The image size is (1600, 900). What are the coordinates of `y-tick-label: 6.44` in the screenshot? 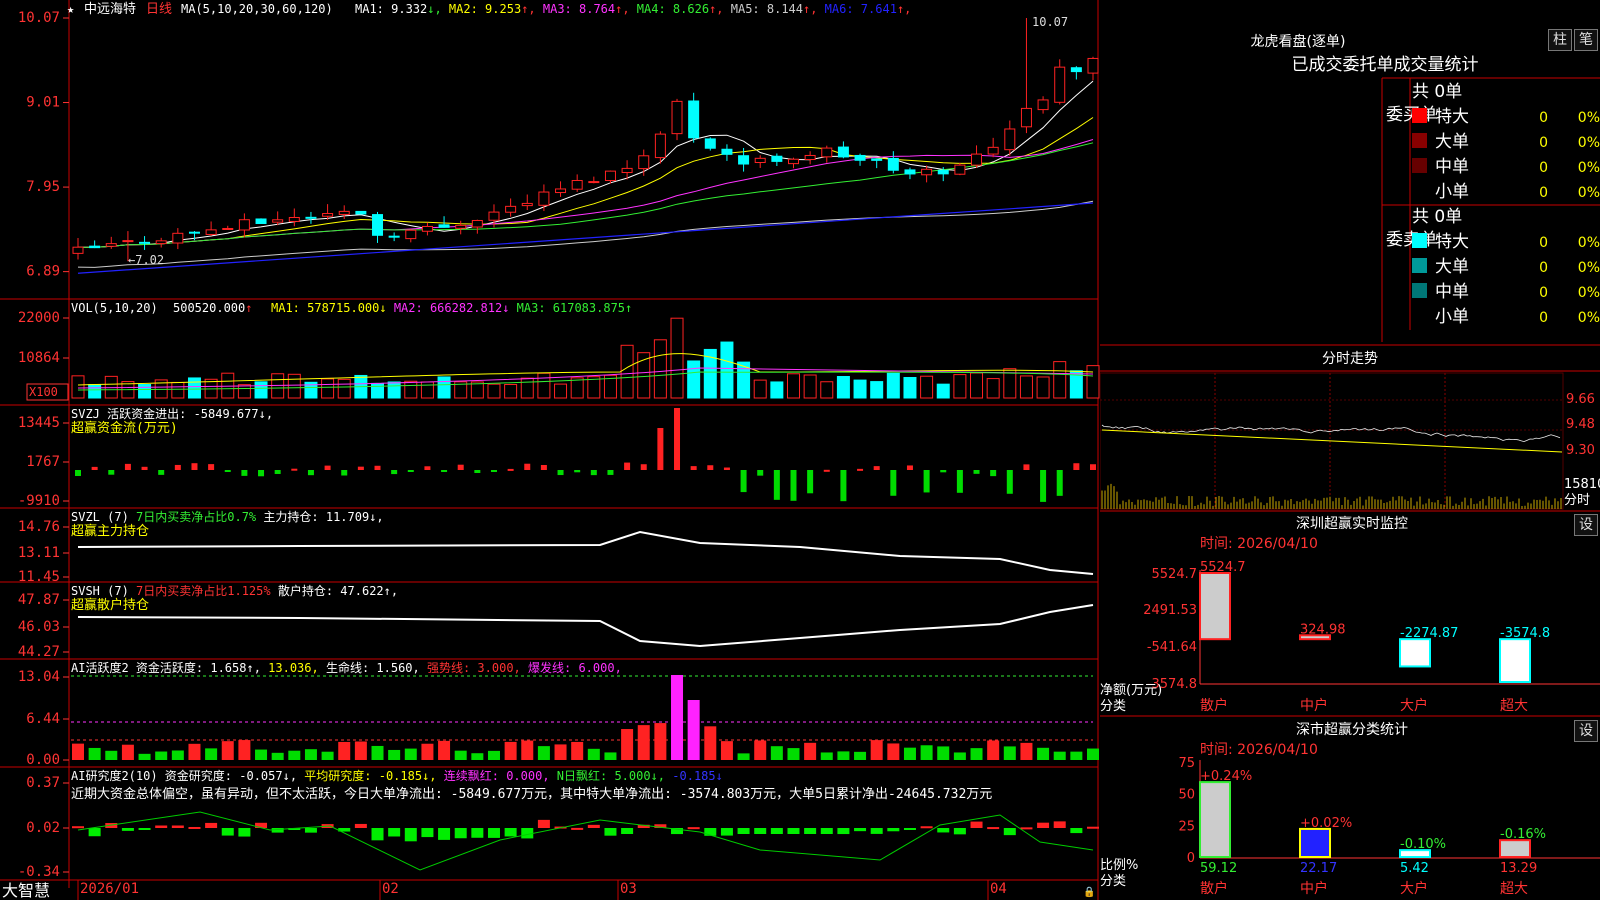 It's located at (43, 719).